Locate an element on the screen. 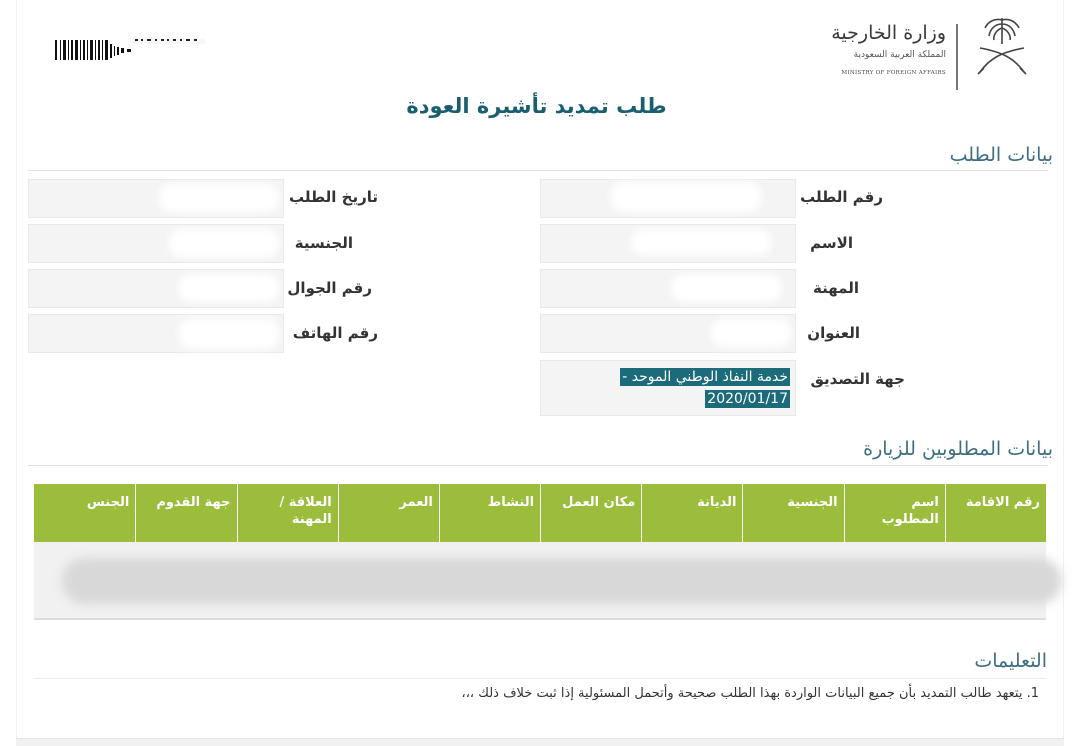 The image size is (1073, 746). column-header: الجنس is located at coordinates (108, 502).